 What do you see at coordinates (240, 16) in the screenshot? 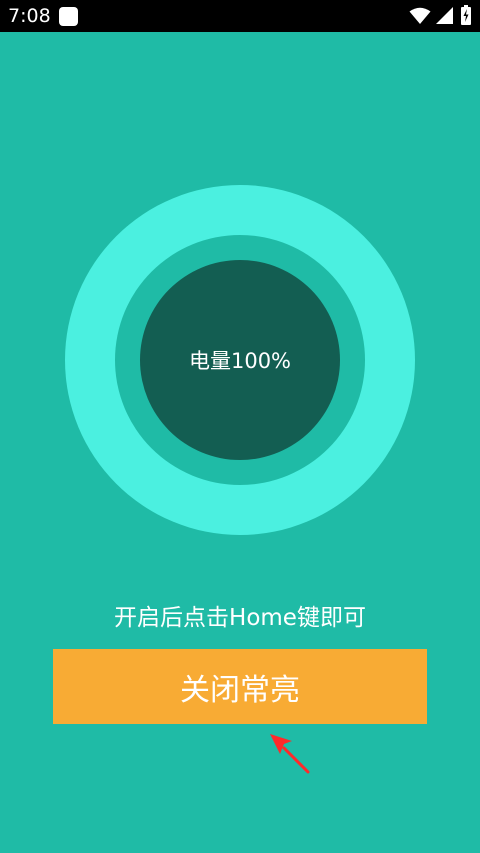
I see `status-bar: 7:08` at bounding box center [240, 16].